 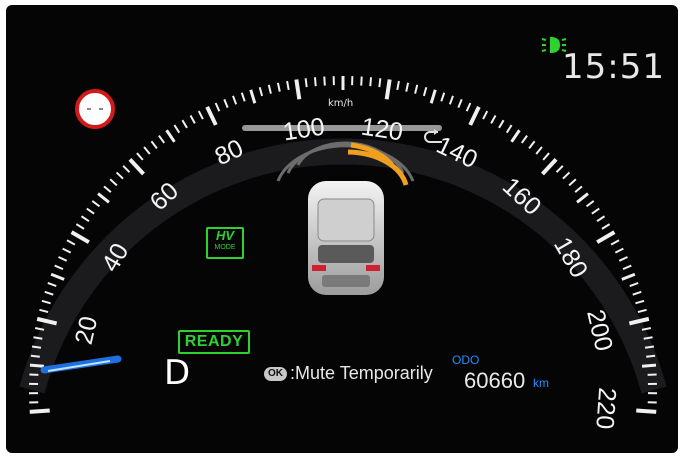 I want to click on ok-button-icon: OK, so click(x=275, y=374).